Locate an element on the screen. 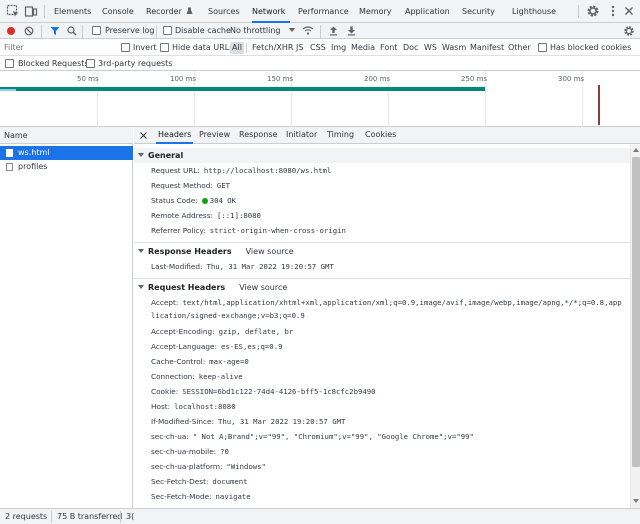 The image size is (640, 524). search-icon is located at coordinates (72, 31).